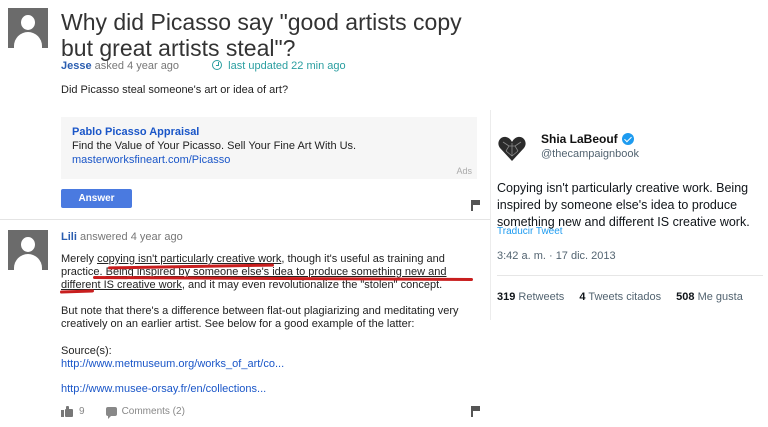 The width and height of the screenshot is (768, 427). Describe the element at coordinates (69, 237) in the screenshot. I see `answerer-name-link: Lili` at that location.